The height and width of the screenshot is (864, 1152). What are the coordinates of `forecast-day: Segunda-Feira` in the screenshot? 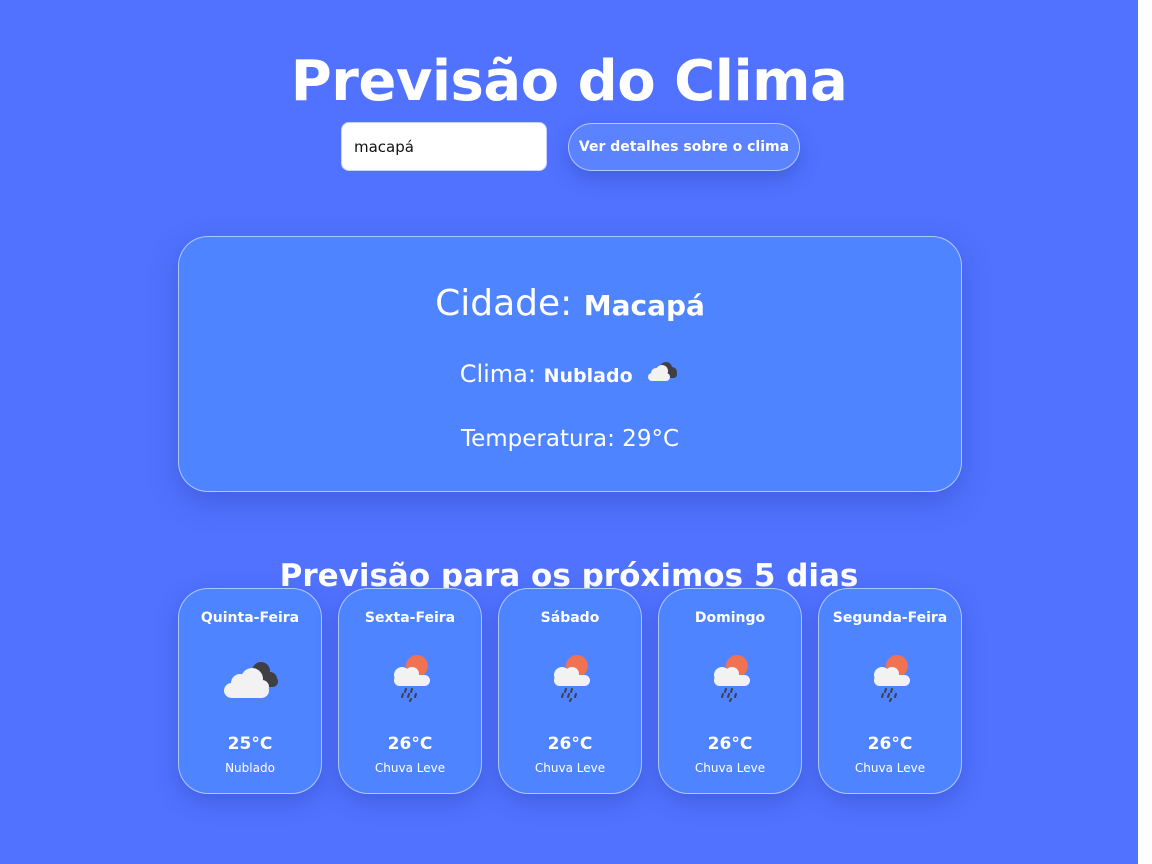 It's located at (890, 618).